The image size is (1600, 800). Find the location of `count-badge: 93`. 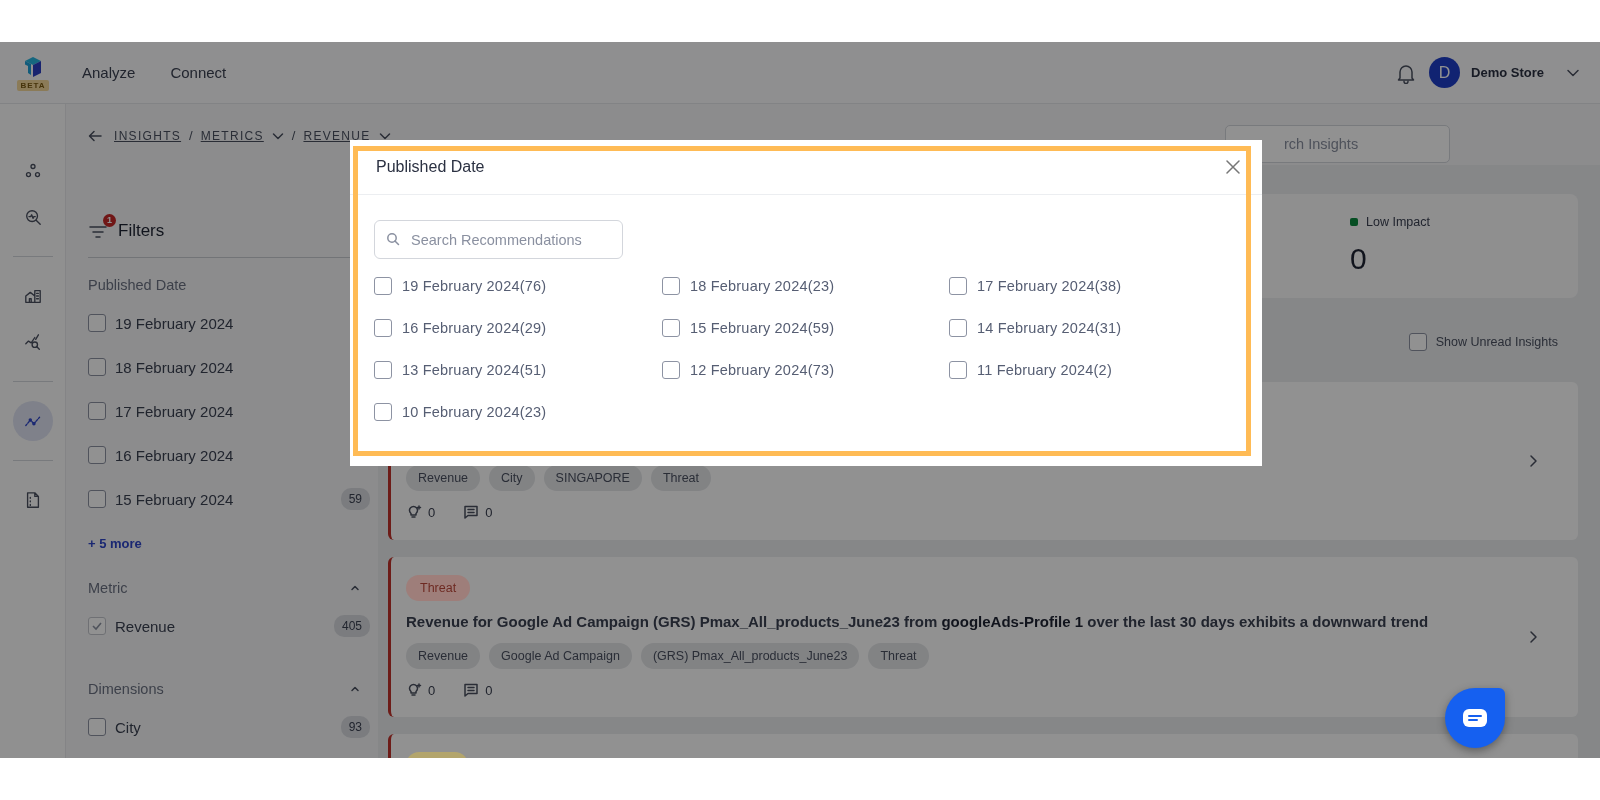

count-badge: 93 is located at coordinates (355, 727).